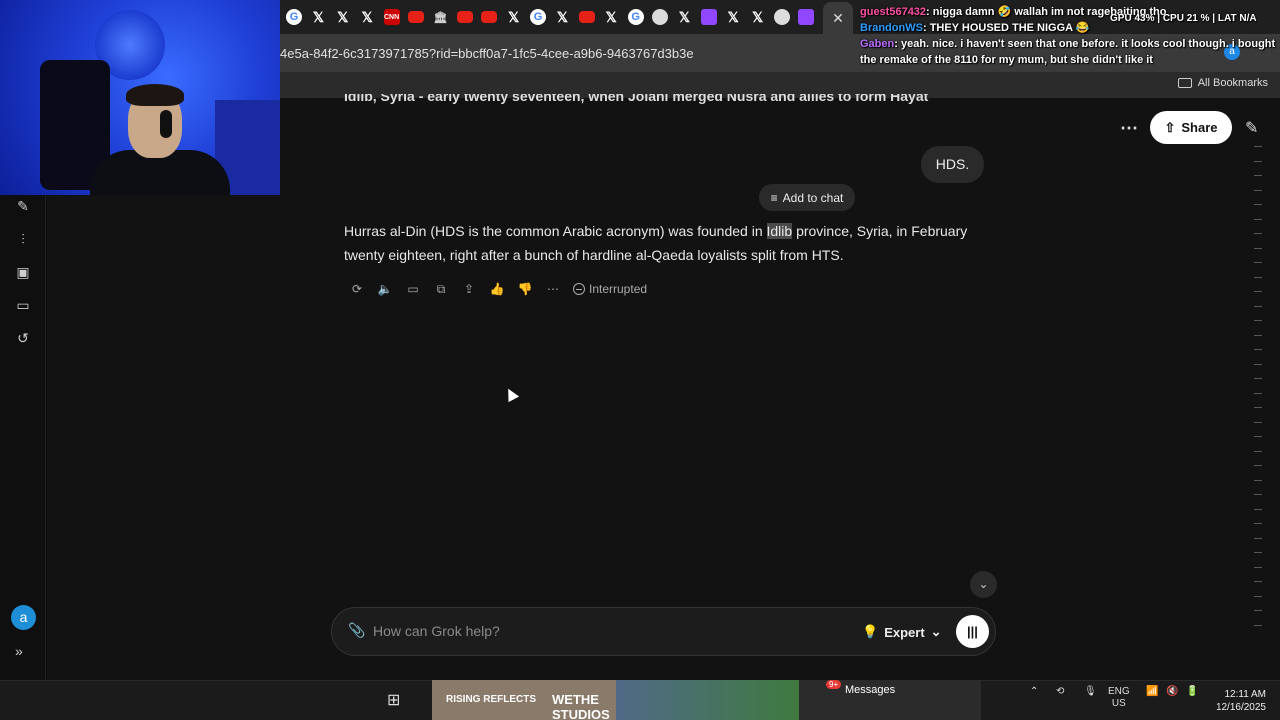 The height and width of the screenshot is (720, 1280). I want to click on prompt-input: How can Grok help?, so click(436, 631).